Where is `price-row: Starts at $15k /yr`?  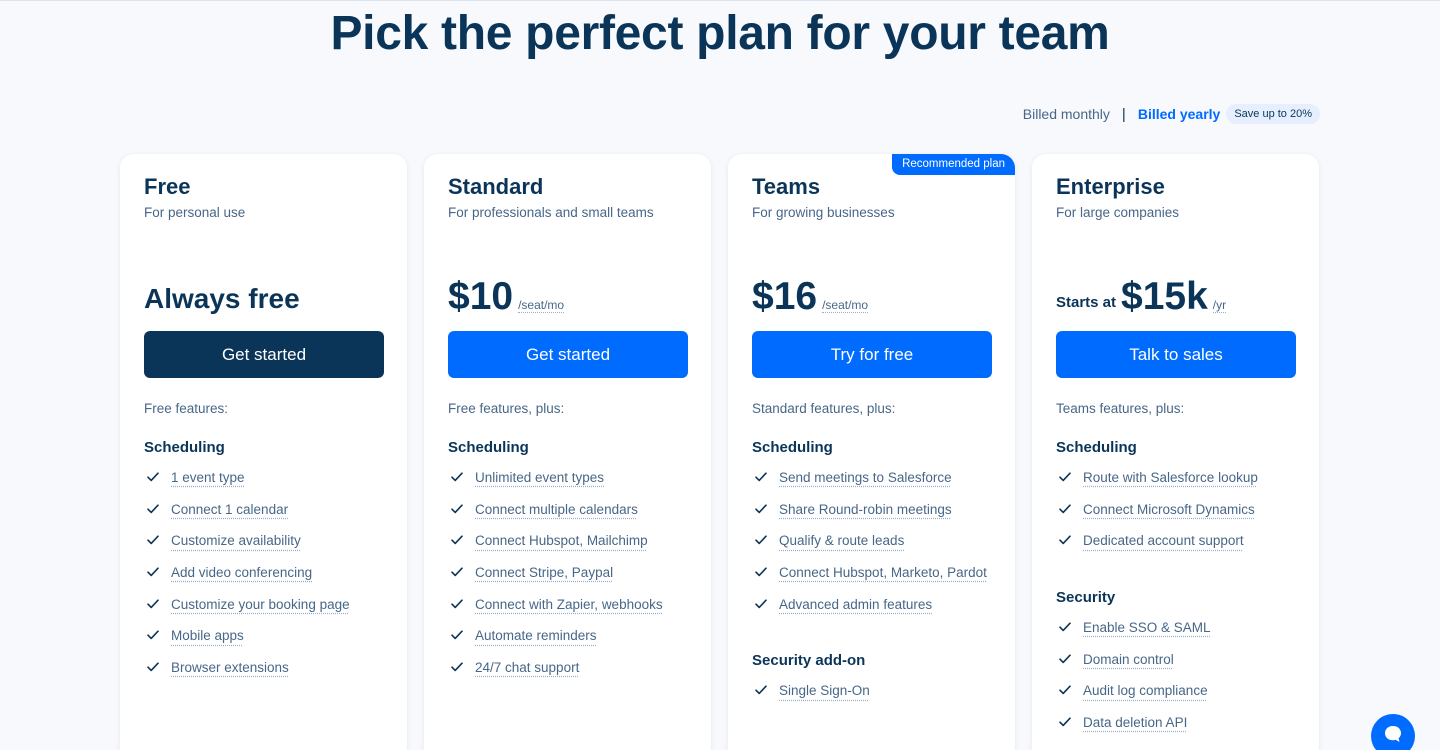 price-row: Starts at $15k /yr is located at coordinates (1175, 293).